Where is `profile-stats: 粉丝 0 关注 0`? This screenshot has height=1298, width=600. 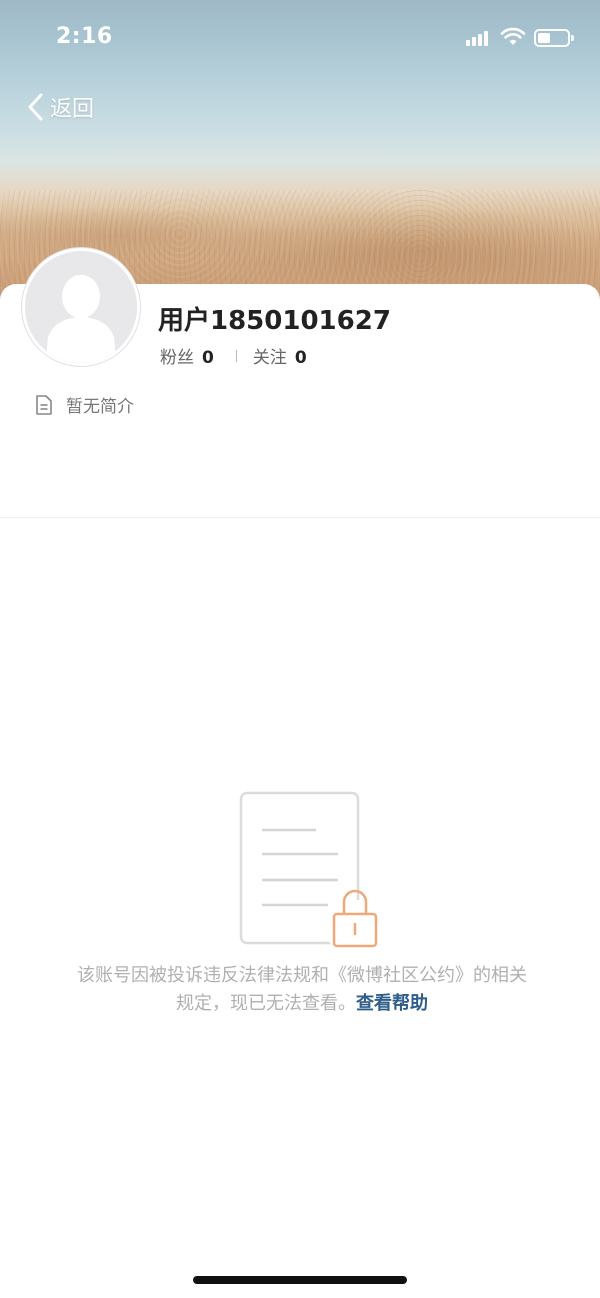
profile-stats: 粉丝 0 关注 0 is located at coordinates (233, 355).